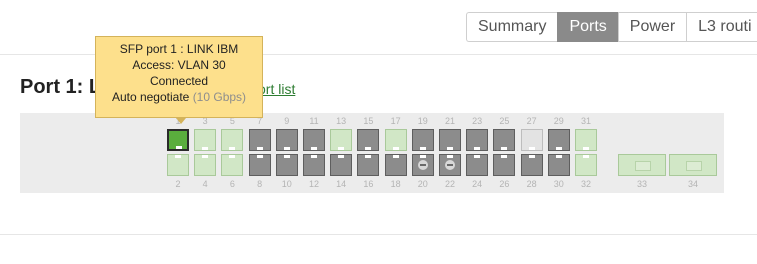  I want to click on port-label-14: 14, so click(341, 184).